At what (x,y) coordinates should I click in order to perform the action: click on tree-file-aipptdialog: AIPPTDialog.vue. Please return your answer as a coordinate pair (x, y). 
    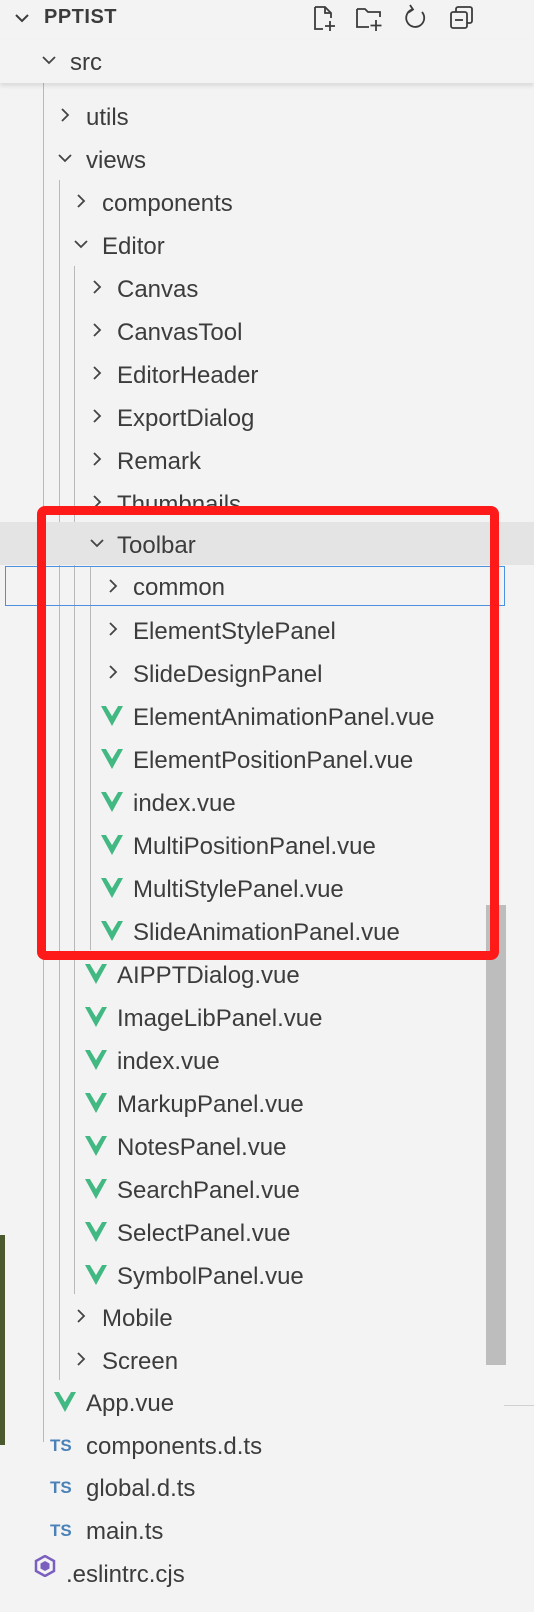
    Looking at the image, I should click on (267, 973).